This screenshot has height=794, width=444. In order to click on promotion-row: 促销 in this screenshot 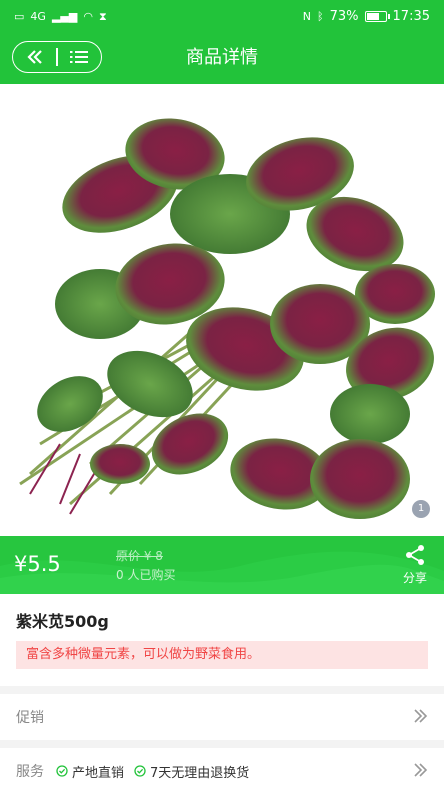, I will do `click(222, 717)`.